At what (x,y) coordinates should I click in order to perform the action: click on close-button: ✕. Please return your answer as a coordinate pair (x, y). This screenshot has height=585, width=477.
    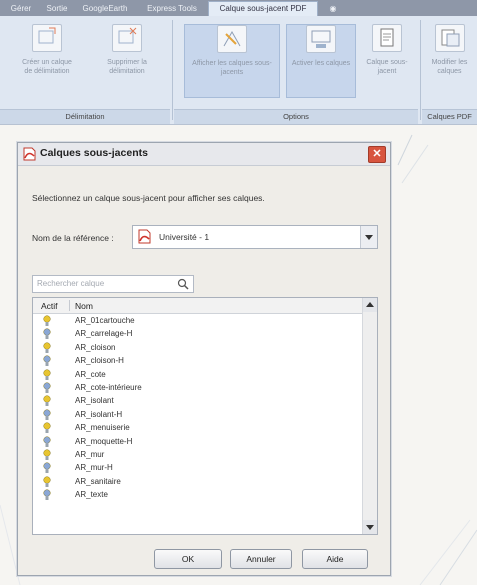
    Looking at the image, I should click on (377, 154).